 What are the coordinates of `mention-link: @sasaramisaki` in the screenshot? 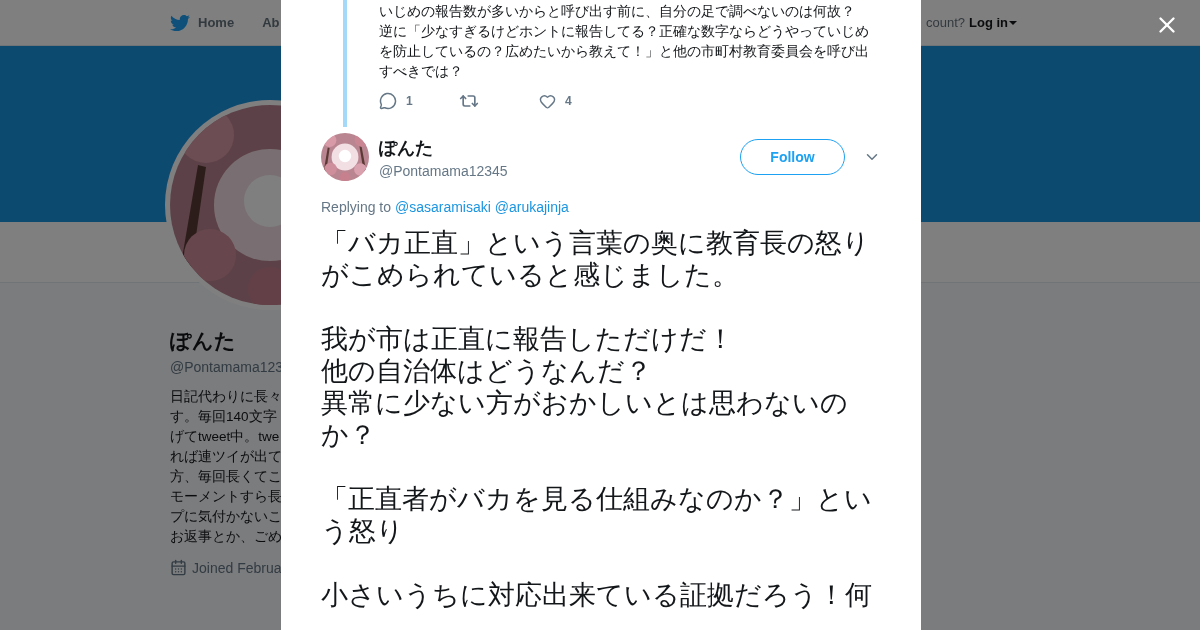 It's located at (442, 207).